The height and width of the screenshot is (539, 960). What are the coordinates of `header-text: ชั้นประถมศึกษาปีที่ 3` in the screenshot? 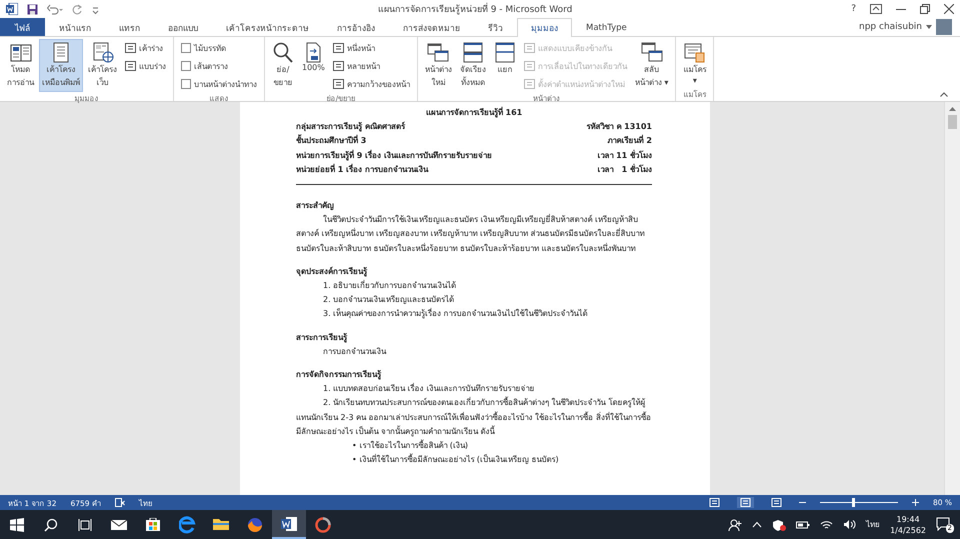 It's located at (331, 141).